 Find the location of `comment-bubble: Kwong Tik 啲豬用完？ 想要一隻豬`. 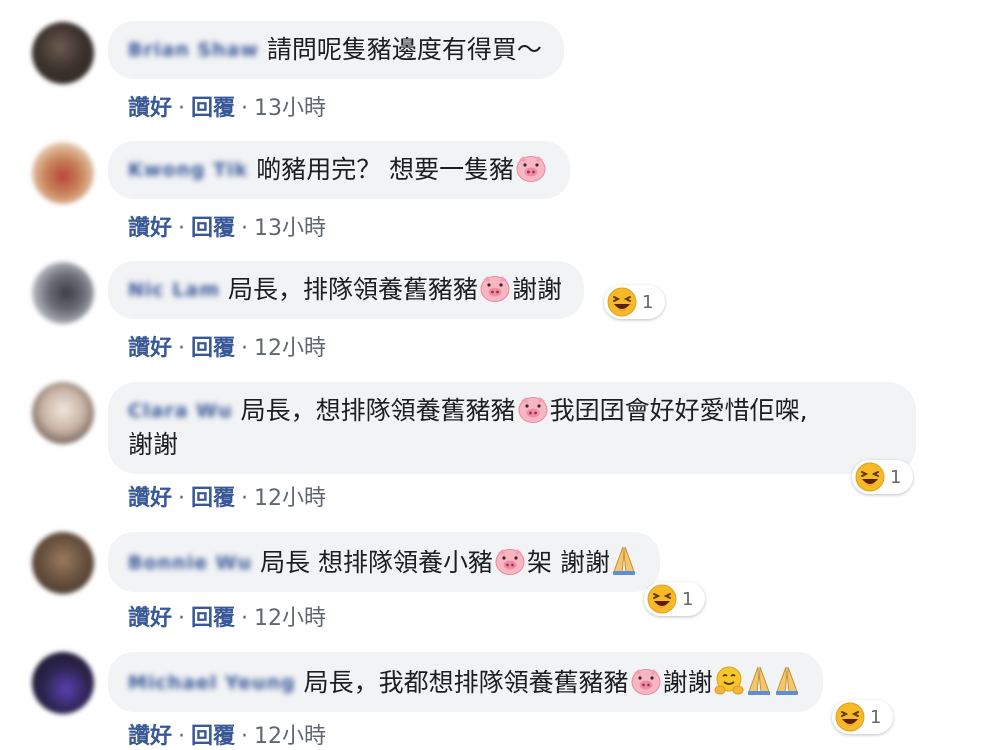

comment-bubble: Kwong Tik 啲豬用完？ 想要一隻豬 is located at coordinates (339, 170).